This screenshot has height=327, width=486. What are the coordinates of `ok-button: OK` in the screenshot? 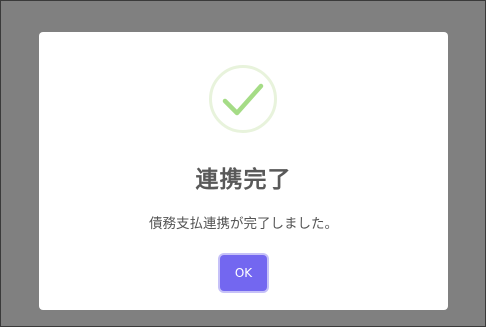 It's located at (243, 273).